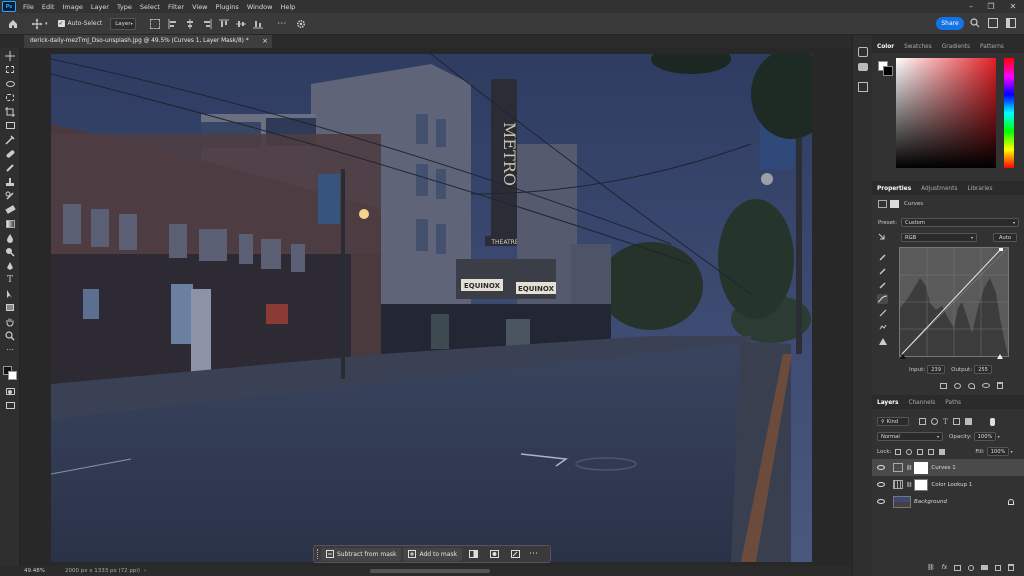 The width and height of the screenshot is (1024, 576). I want to click on blend-mode-dropdown: Normal ▾, so click(910, 436).